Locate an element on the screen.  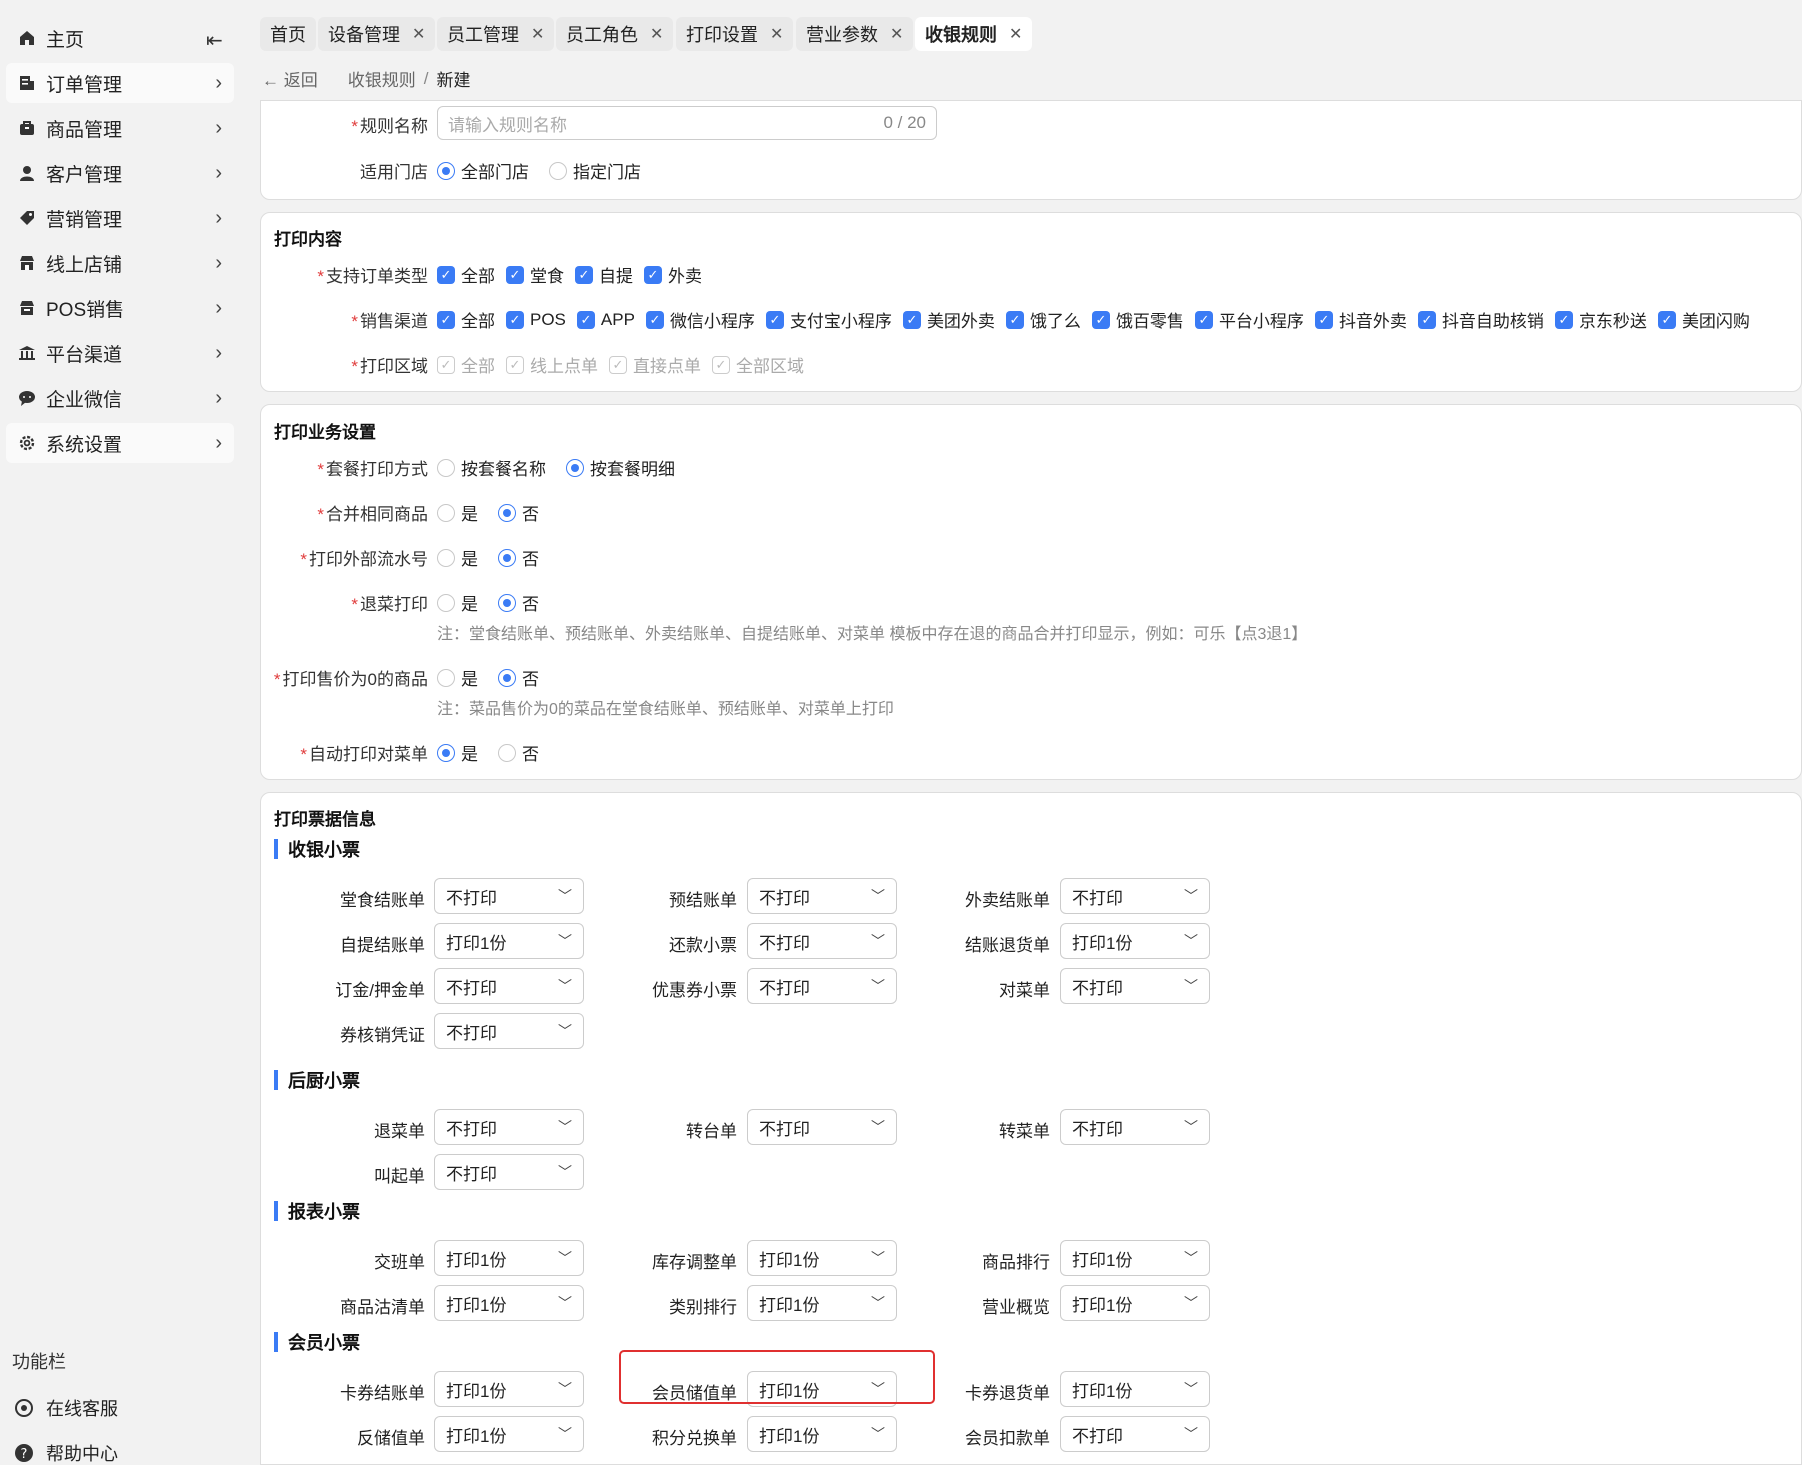
store-specific-radio: 指定门店 is located at coordinates (595, 170).